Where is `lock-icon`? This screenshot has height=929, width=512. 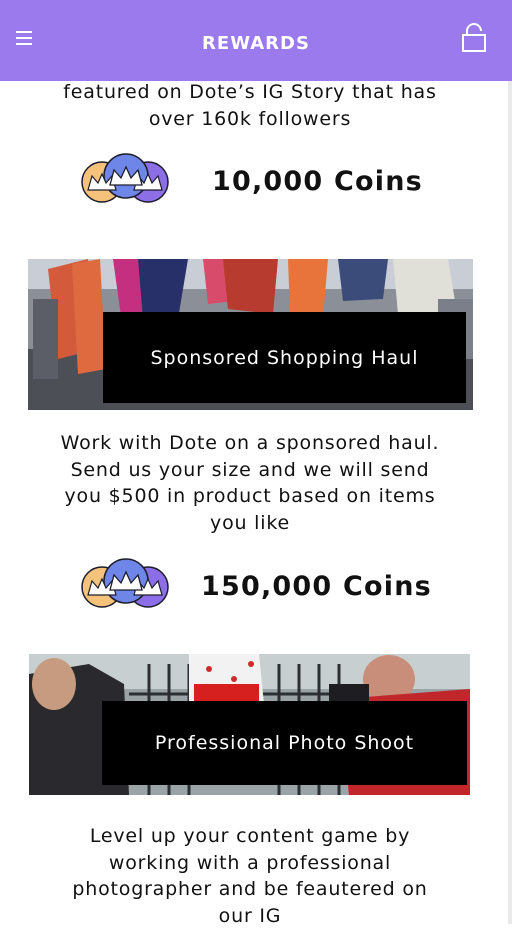 lock-icon is located at coordinates (474, 37).